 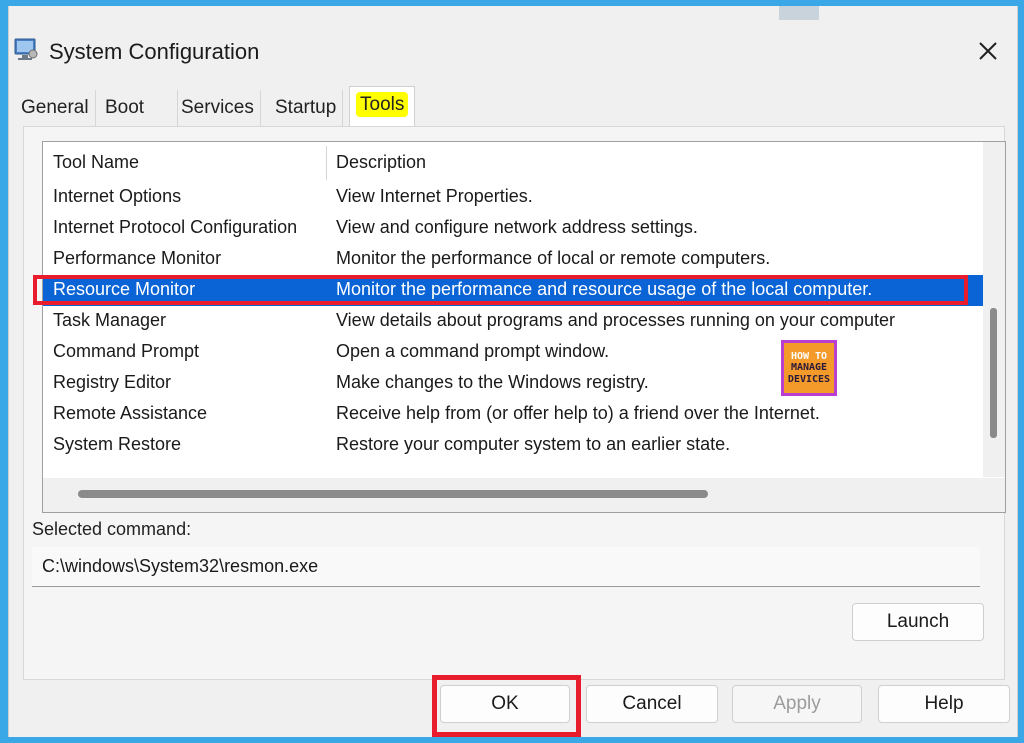 I want to click on selected-command-label: Selected command:, so click(x=112, y=529).